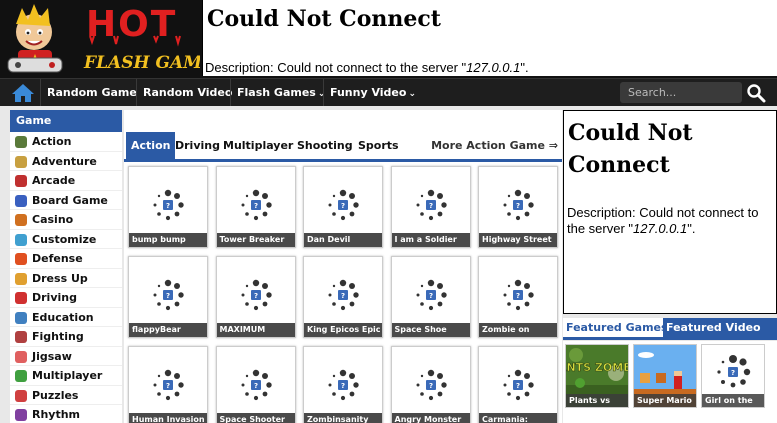 This screenshot has width=777, height=423. What do you see at coordinates (197, 145) in the screenshot?
I see `tab-driving: Driving` at bounding box center [197, 145].